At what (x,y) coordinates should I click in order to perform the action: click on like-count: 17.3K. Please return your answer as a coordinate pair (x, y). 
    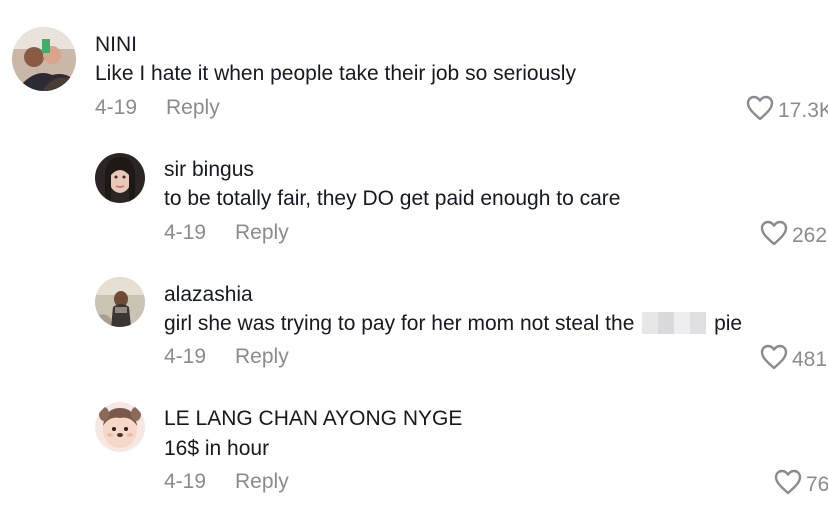
    Looking at the image, I should click on (803, 110).